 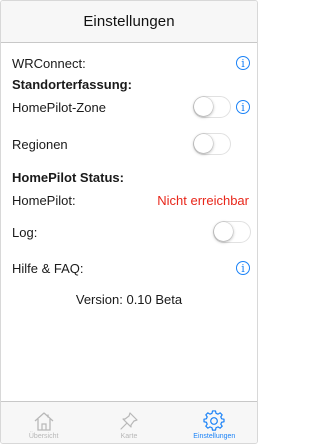 I want to click on page-title: Einstellungen, so click(x=129, y=21).